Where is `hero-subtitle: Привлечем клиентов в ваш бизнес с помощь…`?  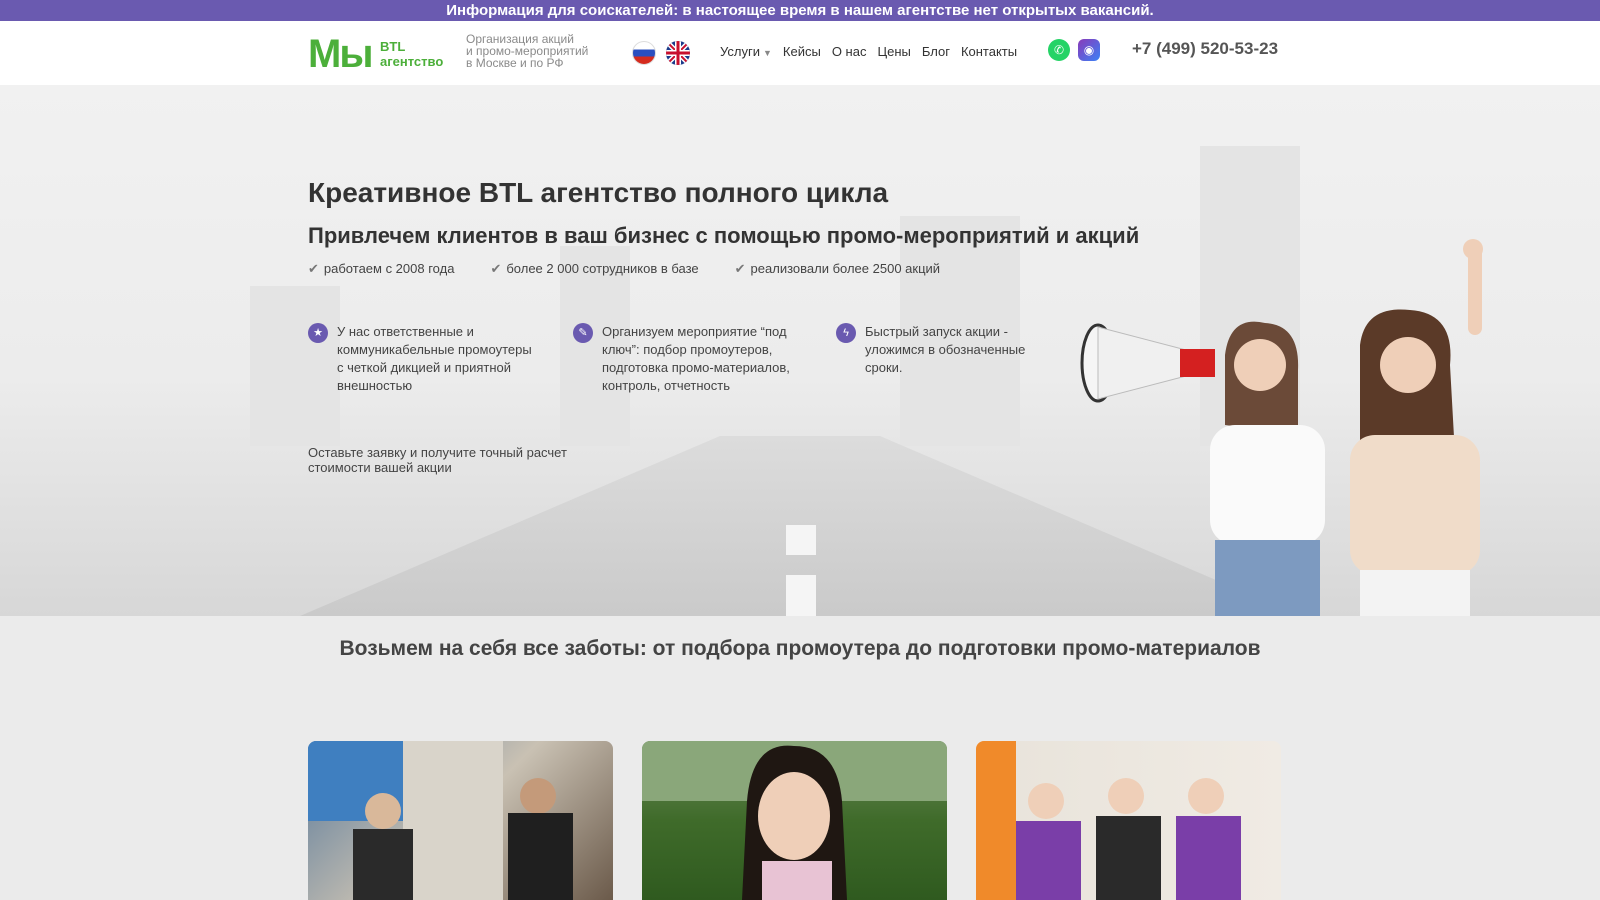
hero-subtitle: Привлечем клиентов в ваш бизнес с помощь… is located at coordinates (724, 235).